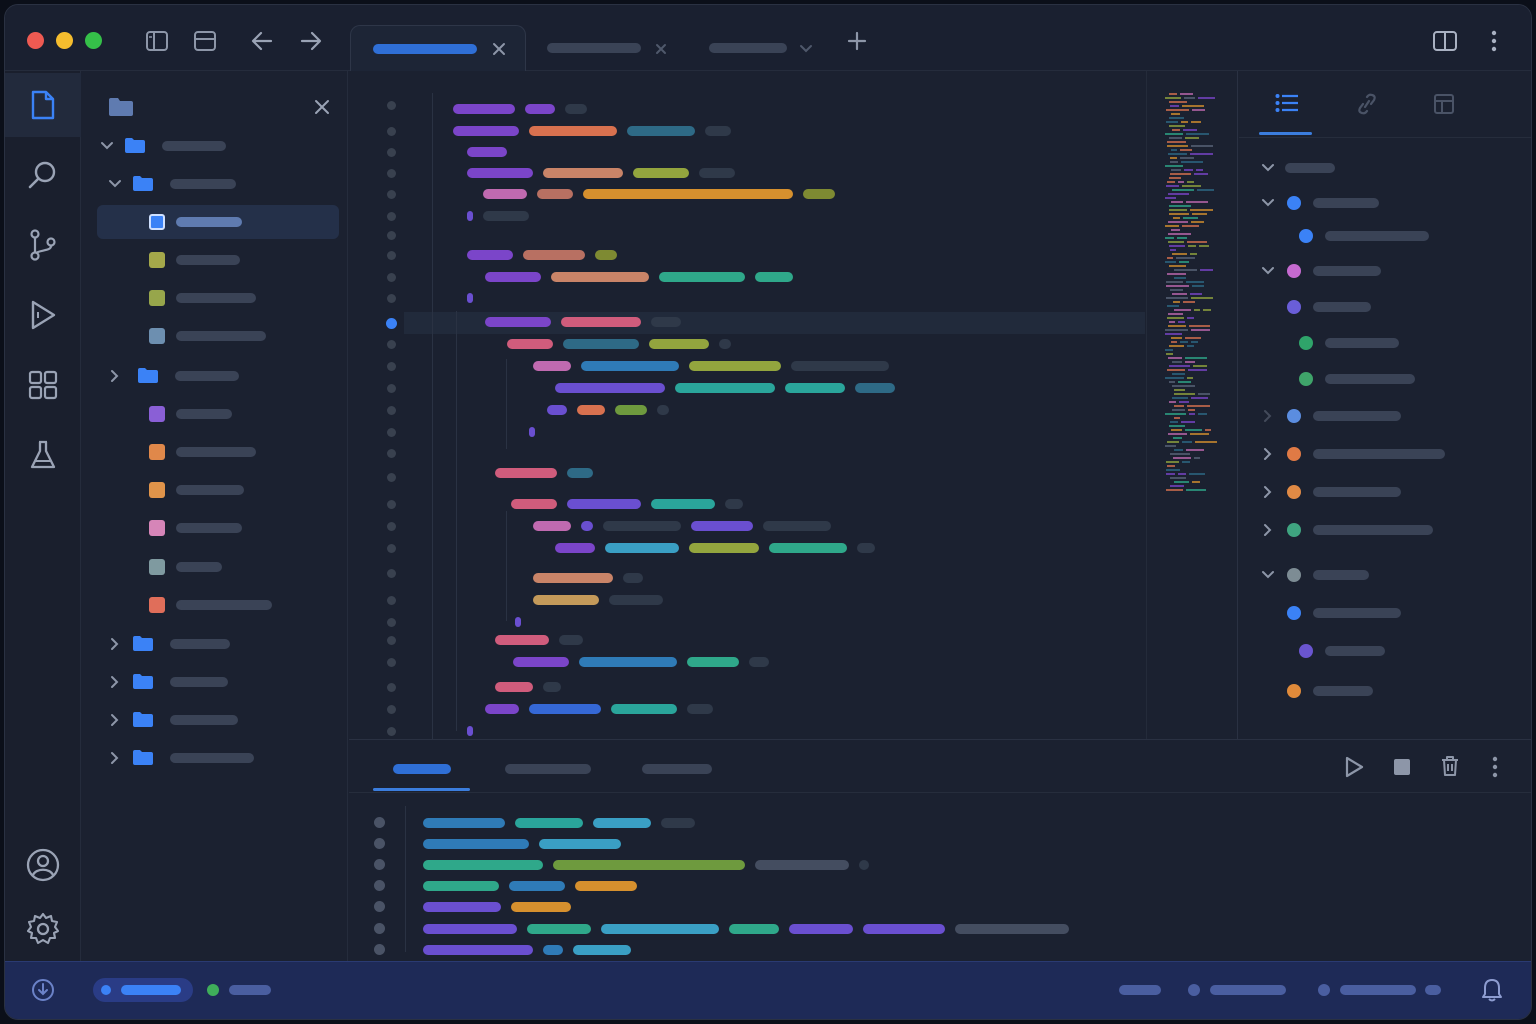  I want to click on link-icon, so click(1367, 104).